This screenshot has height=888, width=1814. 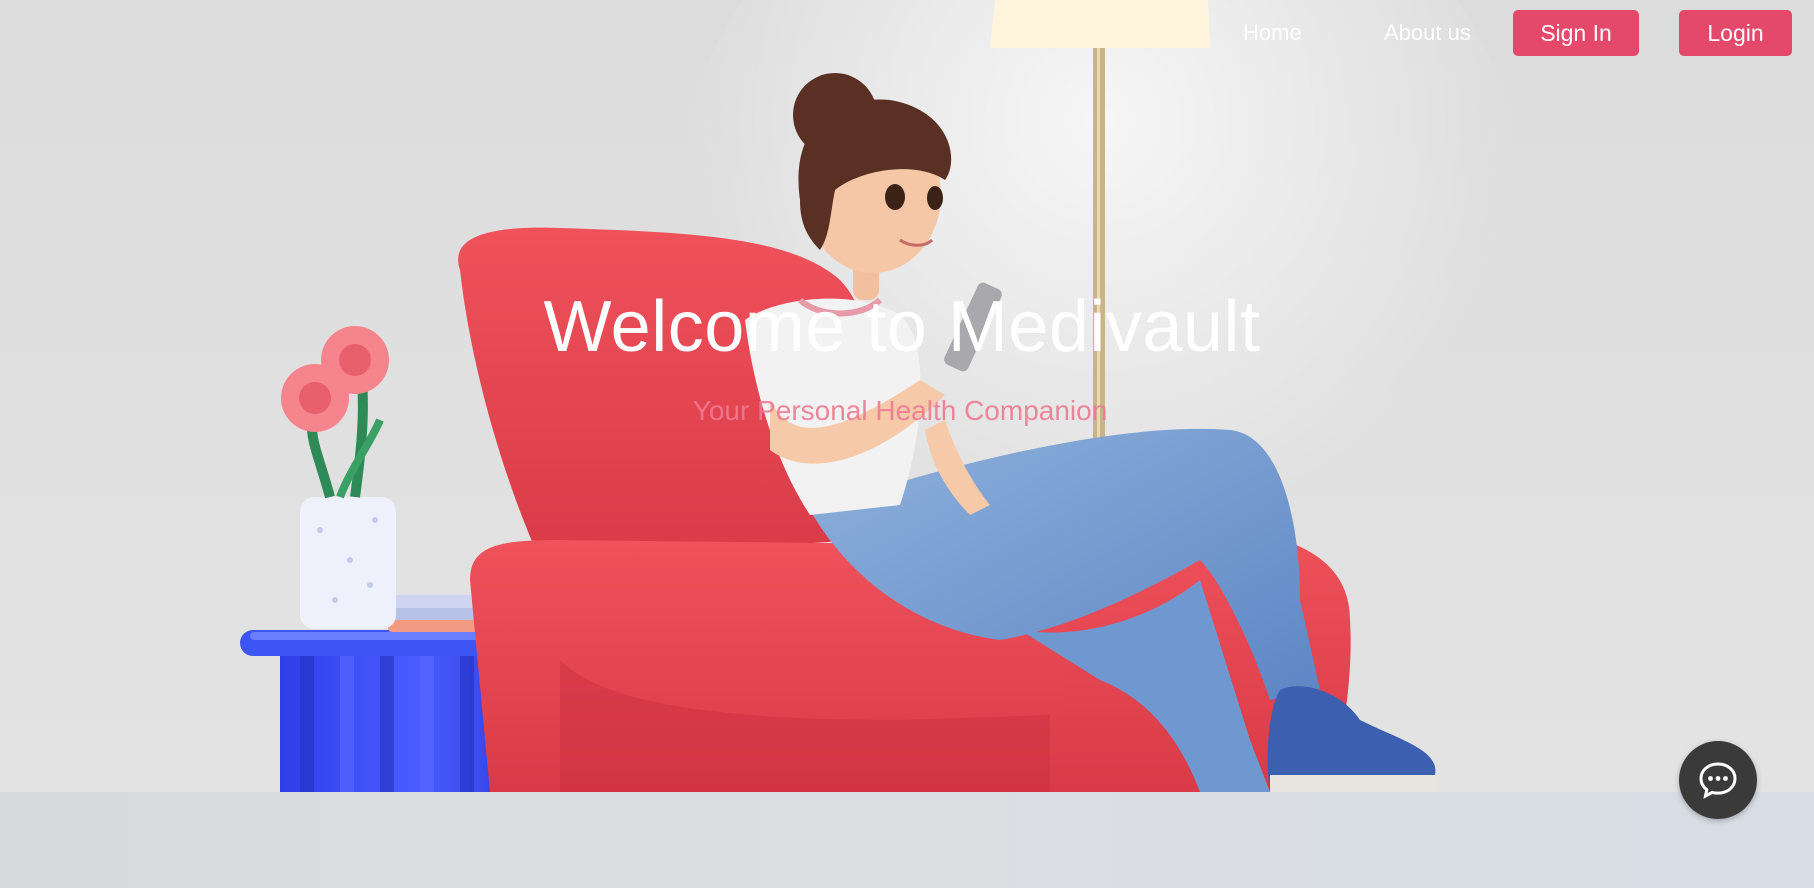 I want to click on chat-bubble-icon, so click(x=1718, y=780).